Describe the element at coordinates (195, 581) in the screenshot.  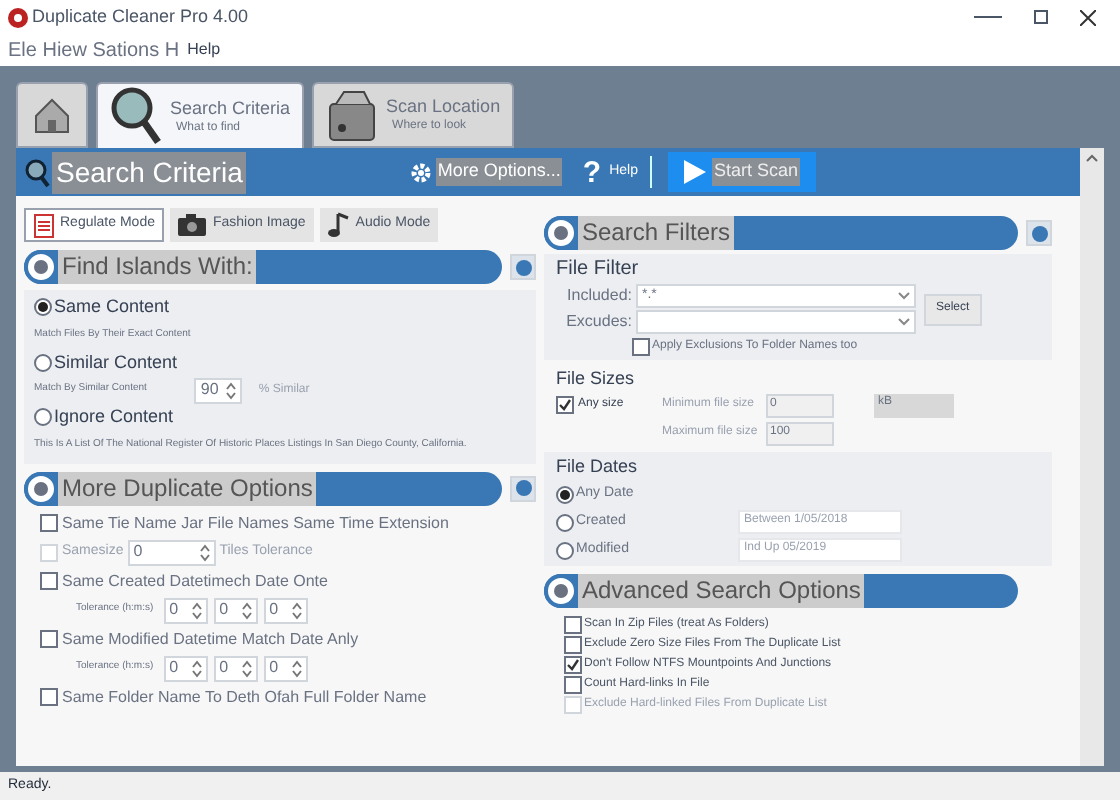
I see `option-label: Same Created Datetimech Date Onte` at that location.